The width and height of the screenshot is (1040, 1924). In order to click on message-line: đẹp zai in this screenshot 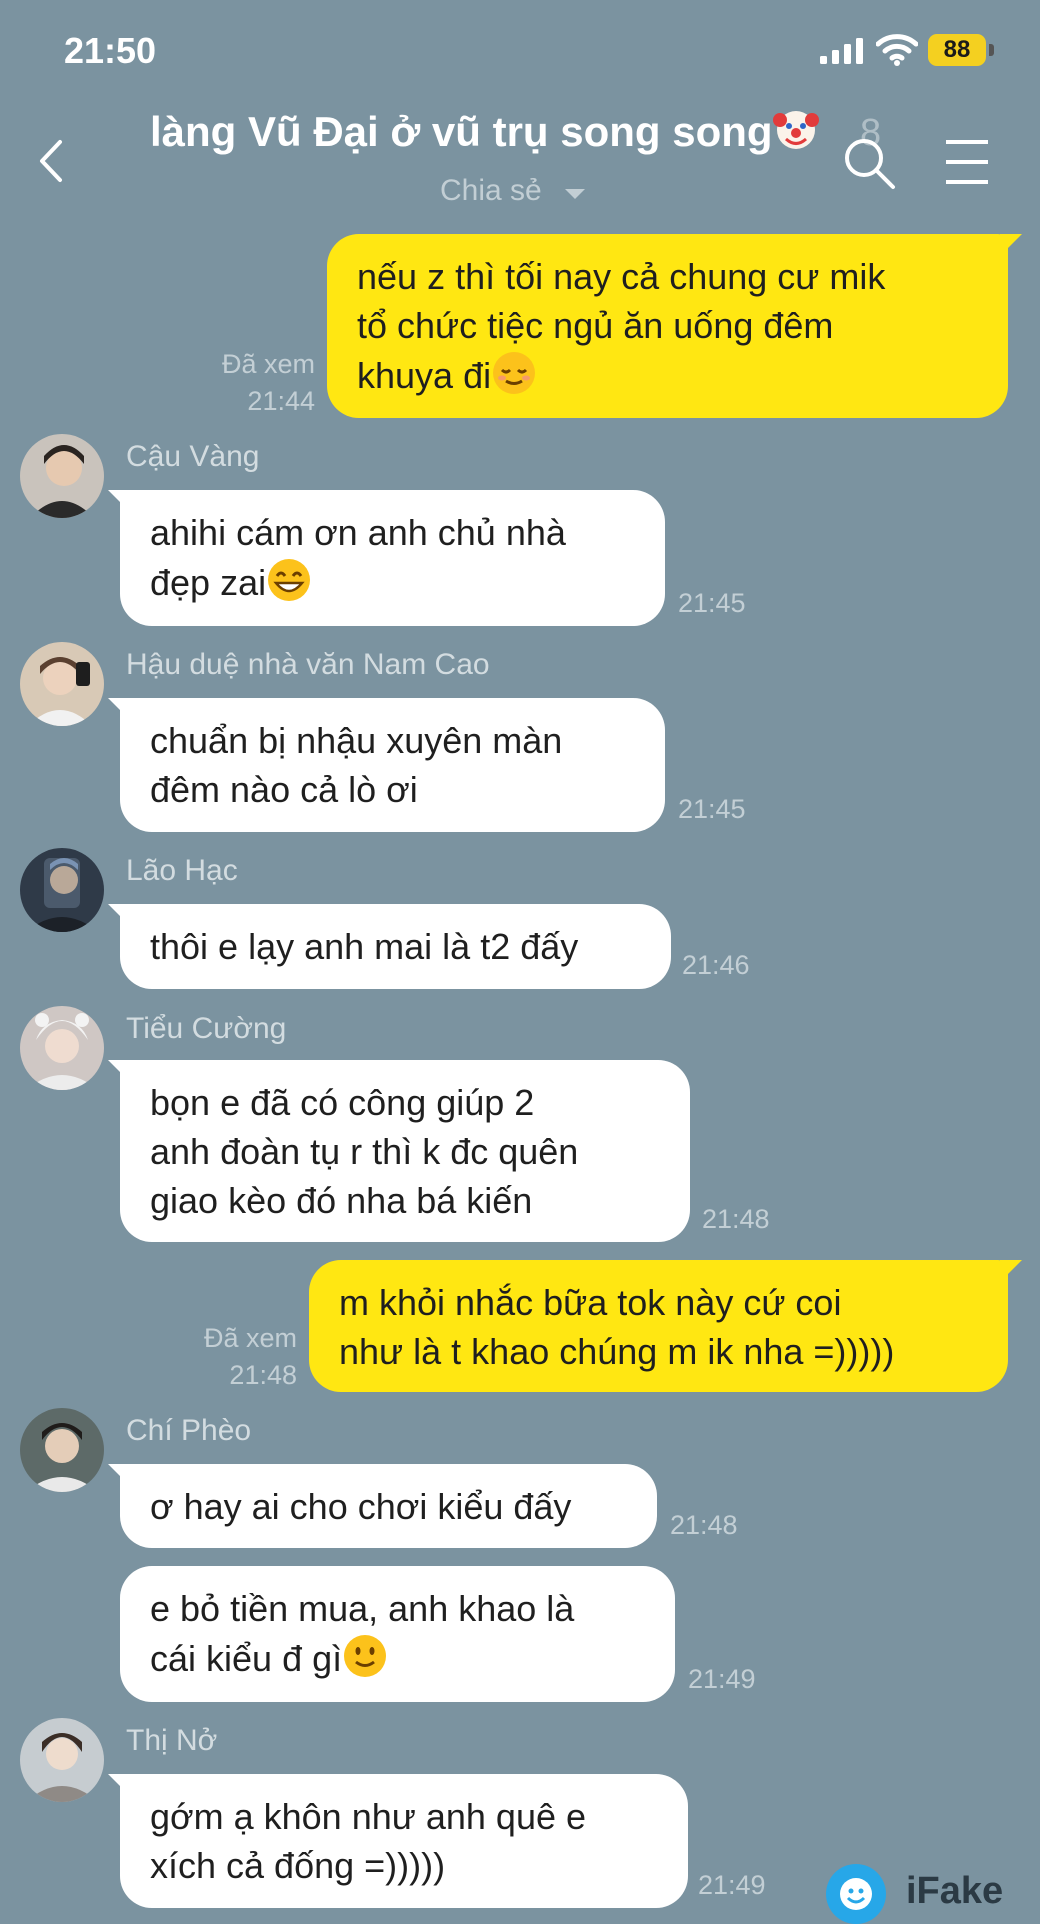, I will do `click(208, 582)`.